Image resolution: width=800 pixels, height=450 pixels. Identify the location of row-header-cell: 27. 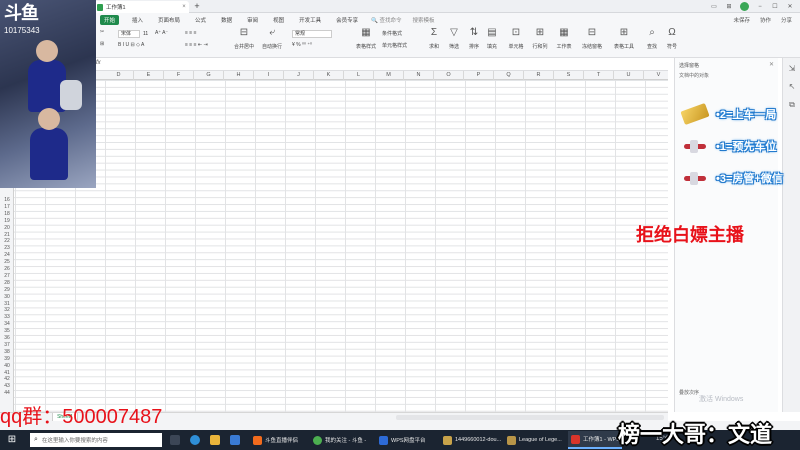
(7, 276).